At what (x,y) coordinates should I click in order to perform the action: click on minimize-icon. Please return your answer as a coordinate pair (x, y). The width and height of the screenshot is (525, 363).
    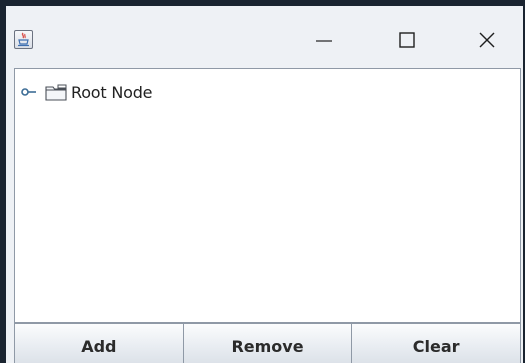
    Looking at the image, I should click on (324, 41).